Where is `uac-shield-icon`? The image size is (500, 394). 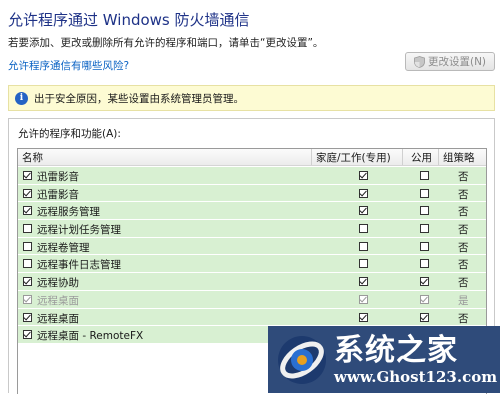
uac-shield-icon is located at coordinates (419, 61).